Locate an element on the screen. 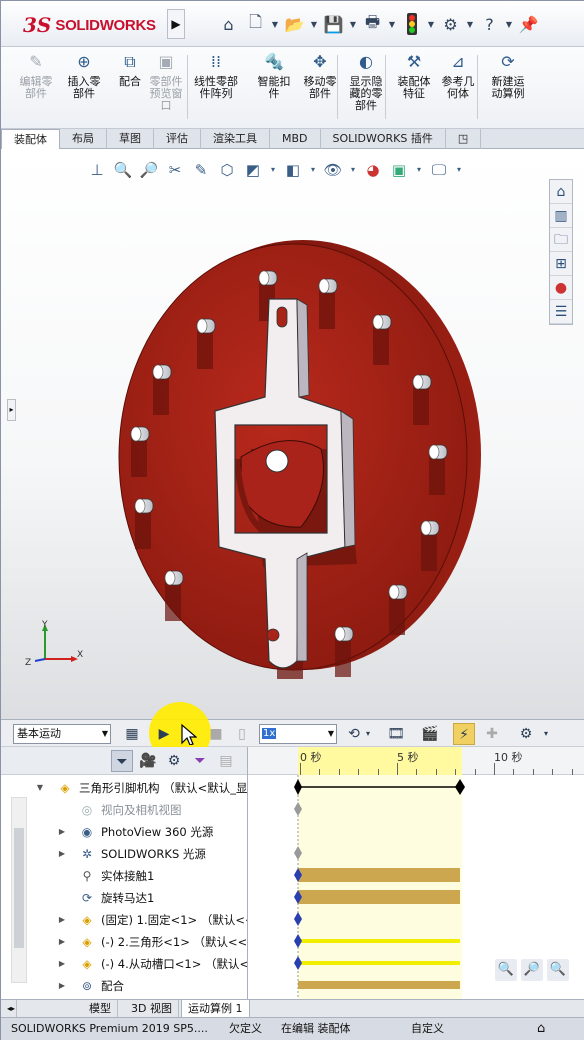  study-type-dropdown: 基本运动 ▼ is located at coordinates (62, 734).